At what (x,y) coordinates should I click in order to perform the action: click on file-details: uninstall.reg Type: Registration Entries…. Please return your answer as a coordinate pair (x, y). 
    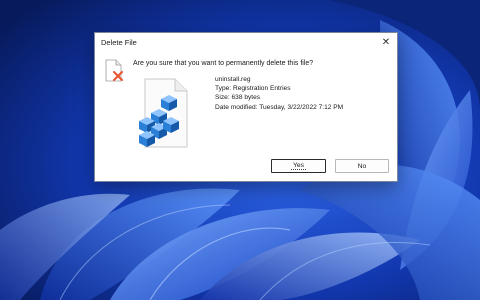
    Looking at the image, I should click on (279, 93).